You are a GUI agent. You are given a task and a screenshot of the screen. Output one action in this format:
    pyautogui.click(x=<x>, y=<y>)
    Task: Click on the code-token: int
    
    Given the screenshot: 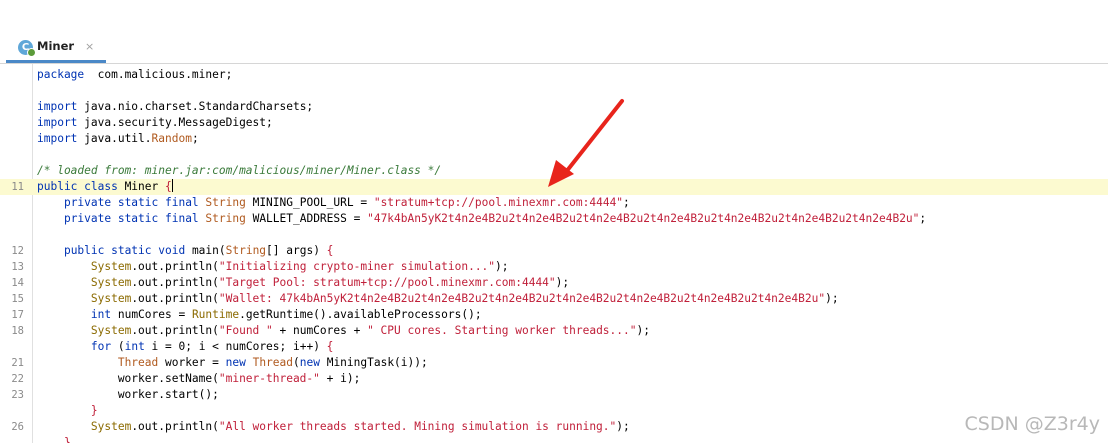 What is the action you would take?
    pyautogui.click(x=101, y=314)
    